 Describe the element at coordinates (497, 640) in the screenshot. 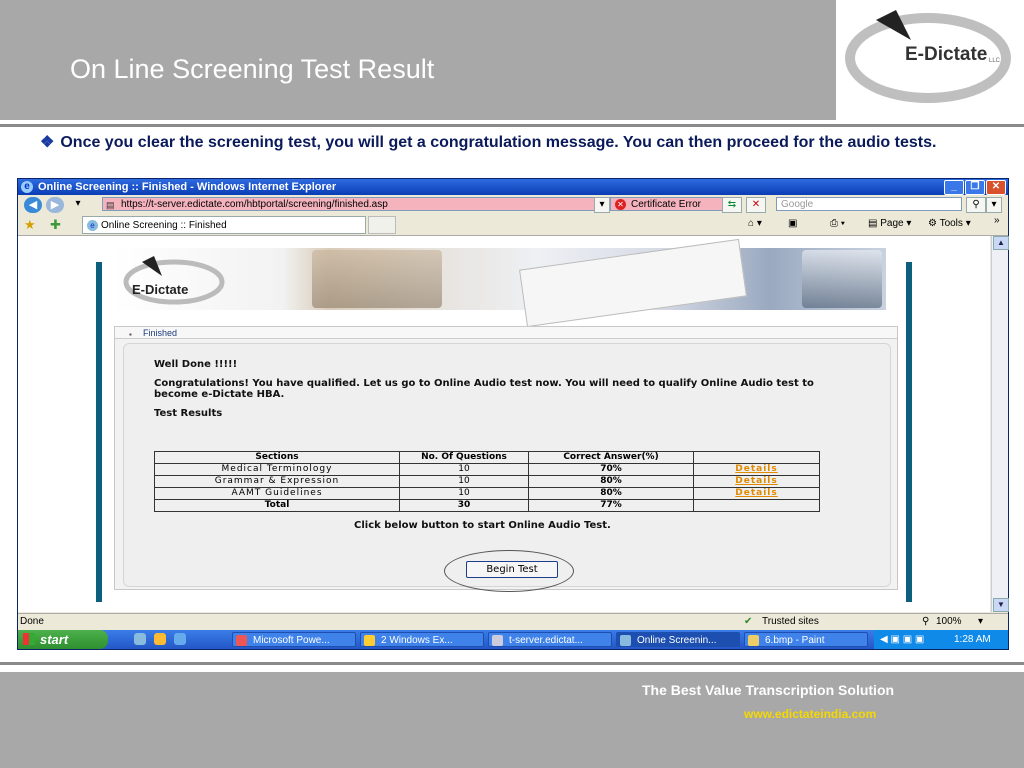

I see `remote-desktop-icon` at that location.